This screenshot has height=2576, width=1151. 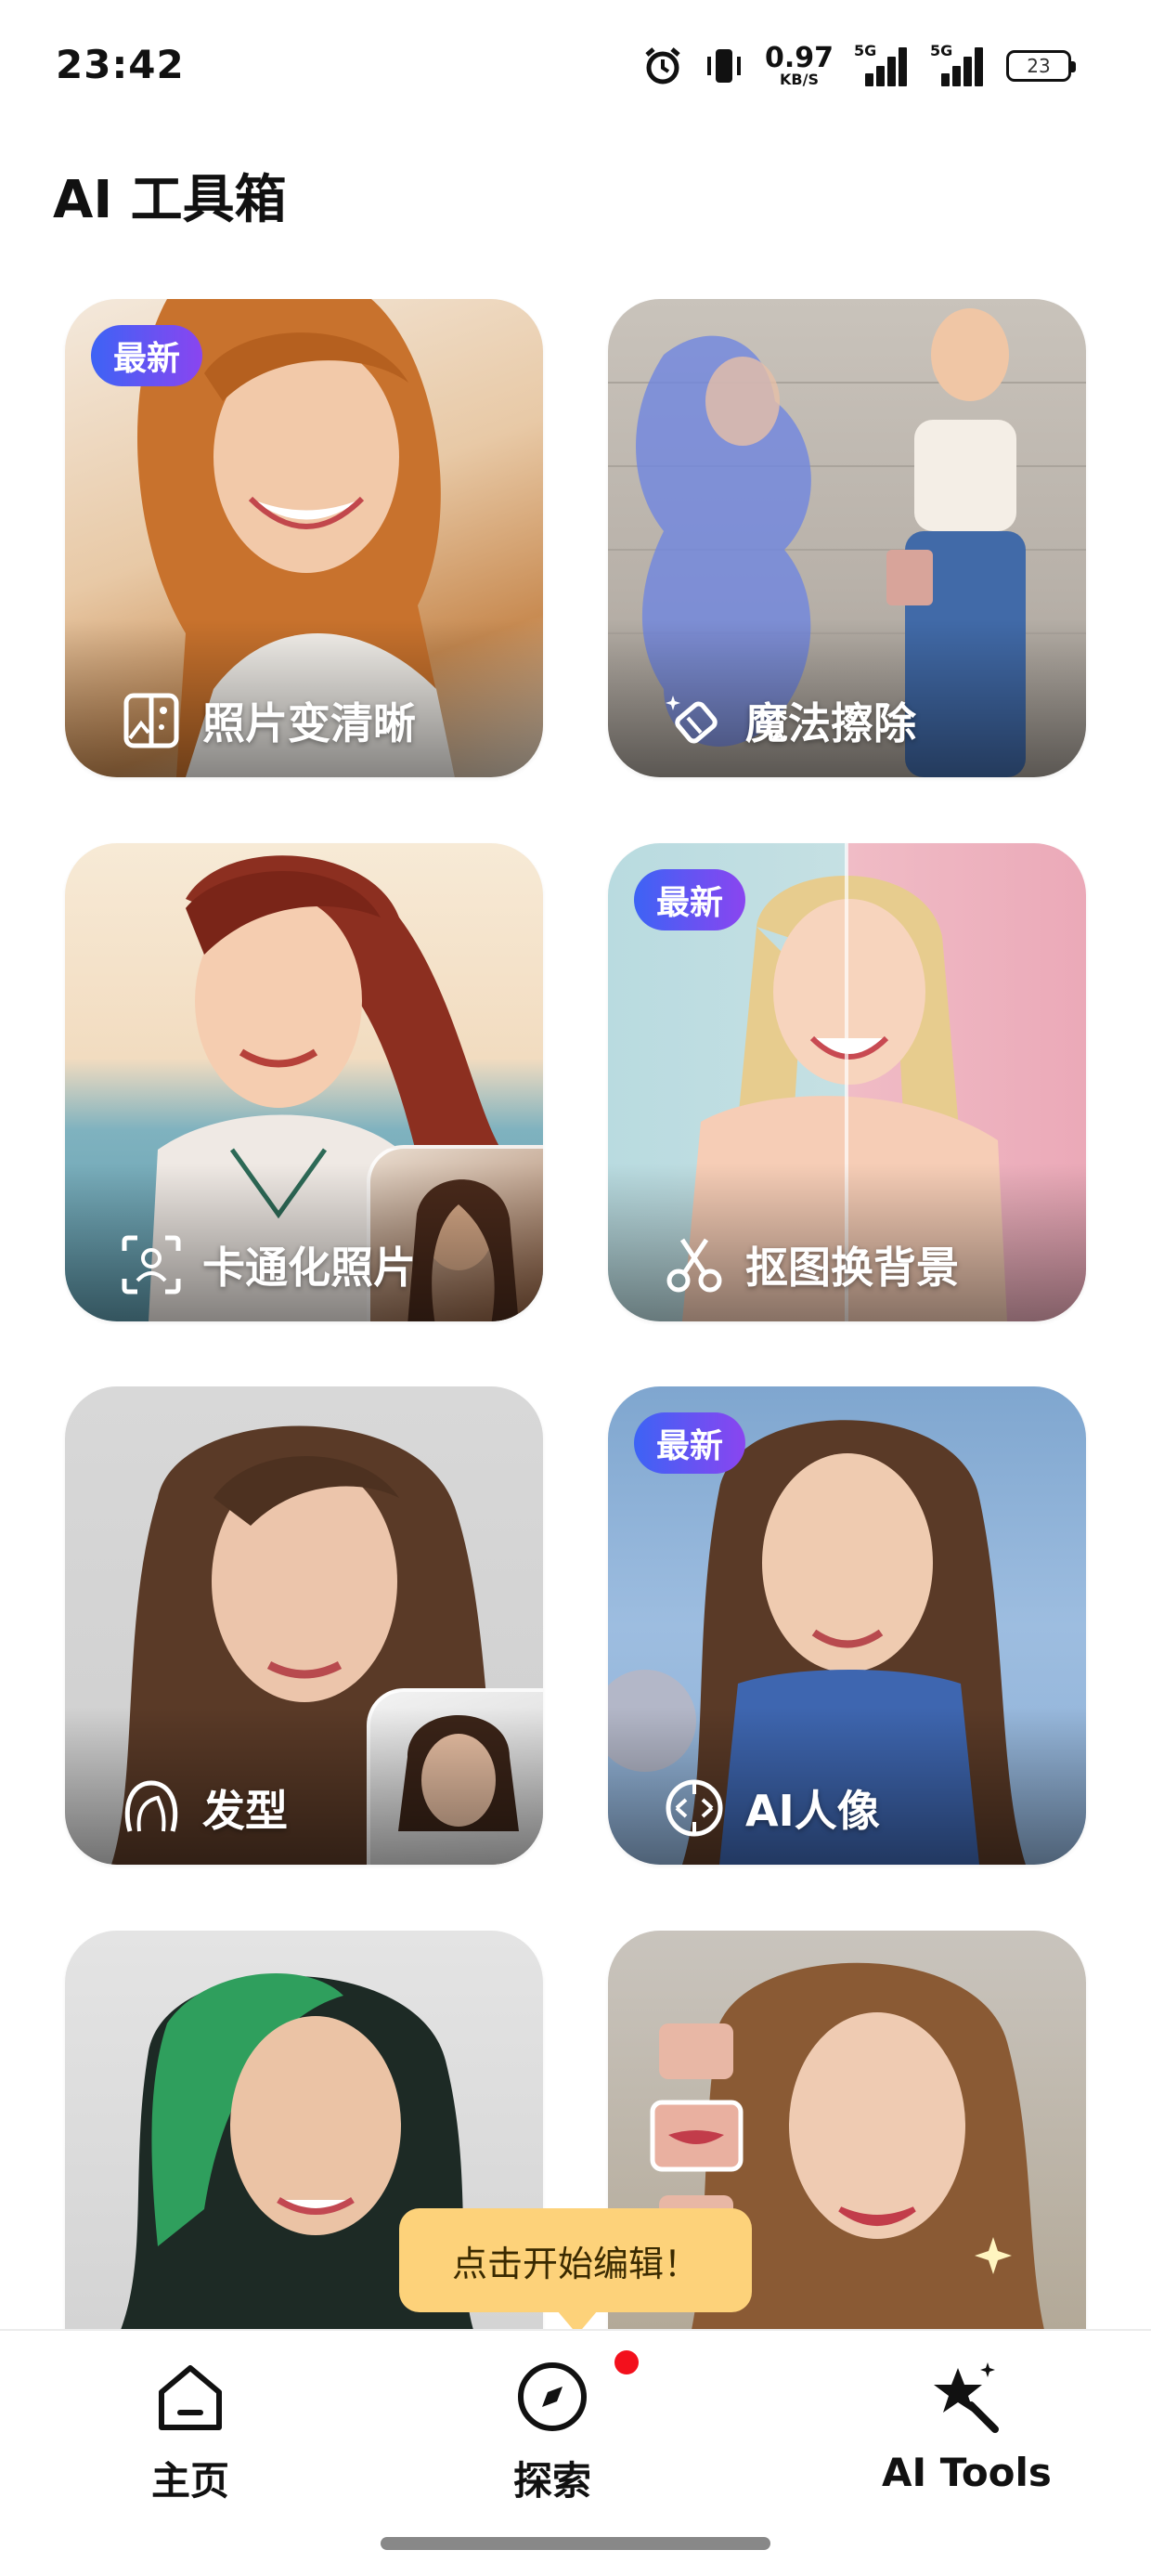 What do you see at coordinates (627, 2362) in the screenshot?
I see `notification-dot` at bounding box center [627, 2362].